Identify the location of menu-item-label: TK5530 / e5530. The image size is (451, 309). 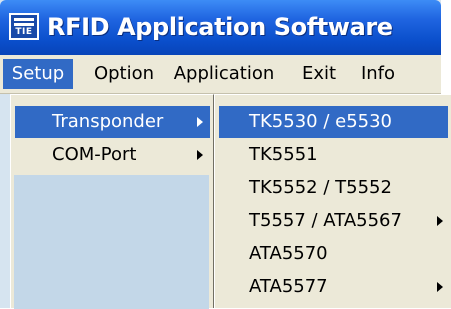
(320, 121).